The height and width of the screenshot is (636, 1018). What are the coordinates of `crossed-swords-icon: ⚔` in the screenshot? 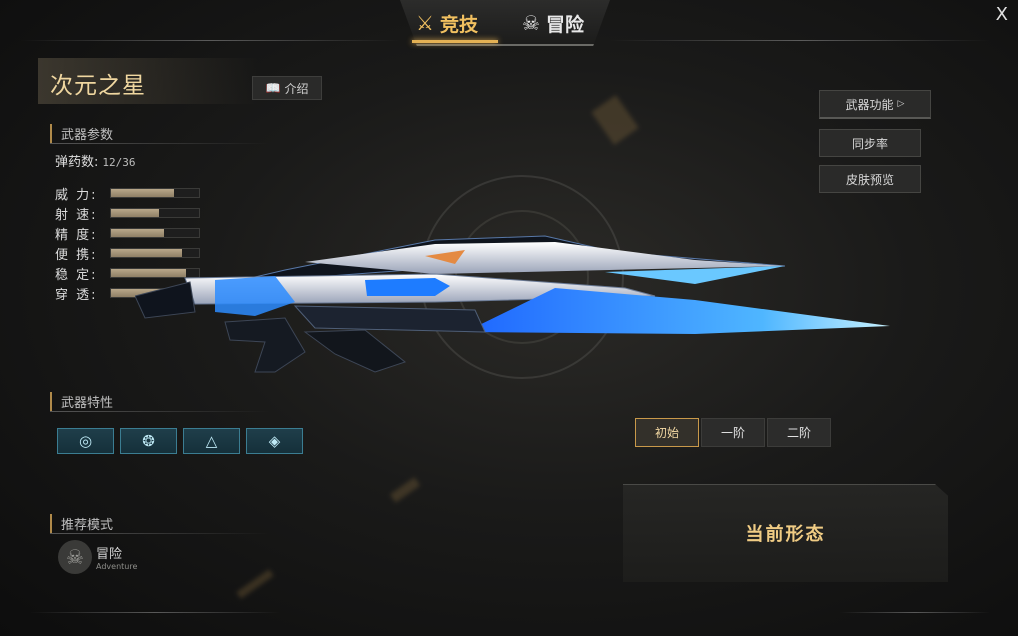 It's located at (425, 23).